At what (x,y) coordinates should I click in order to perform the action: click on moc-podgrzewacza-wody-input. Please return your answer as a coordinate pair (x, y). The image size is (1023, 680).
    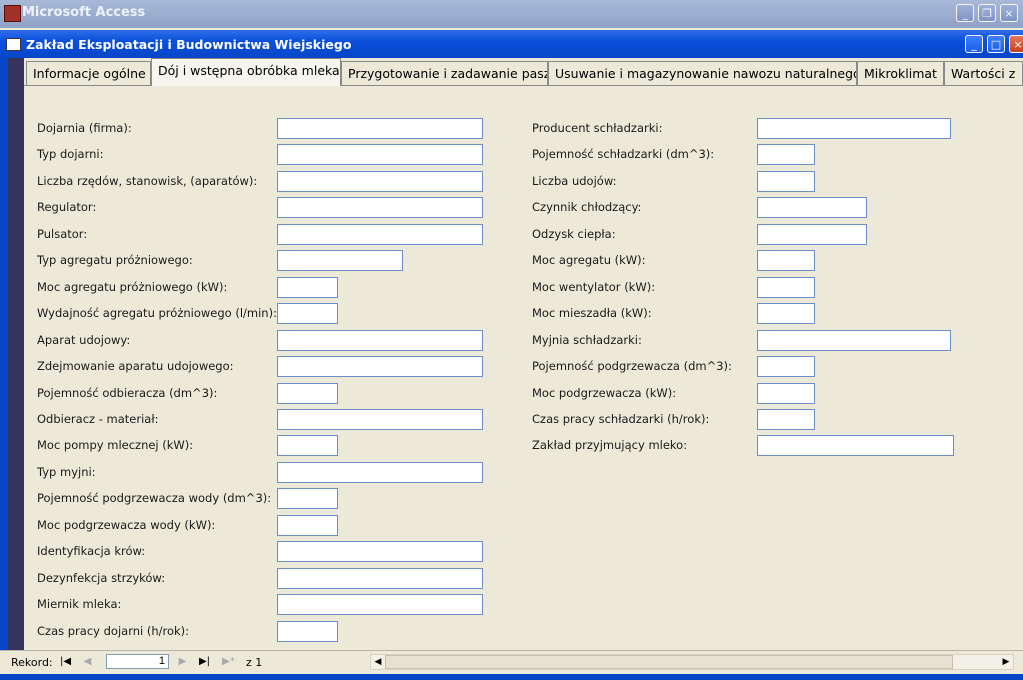
    Looking at the image, I should click on (307, 525).